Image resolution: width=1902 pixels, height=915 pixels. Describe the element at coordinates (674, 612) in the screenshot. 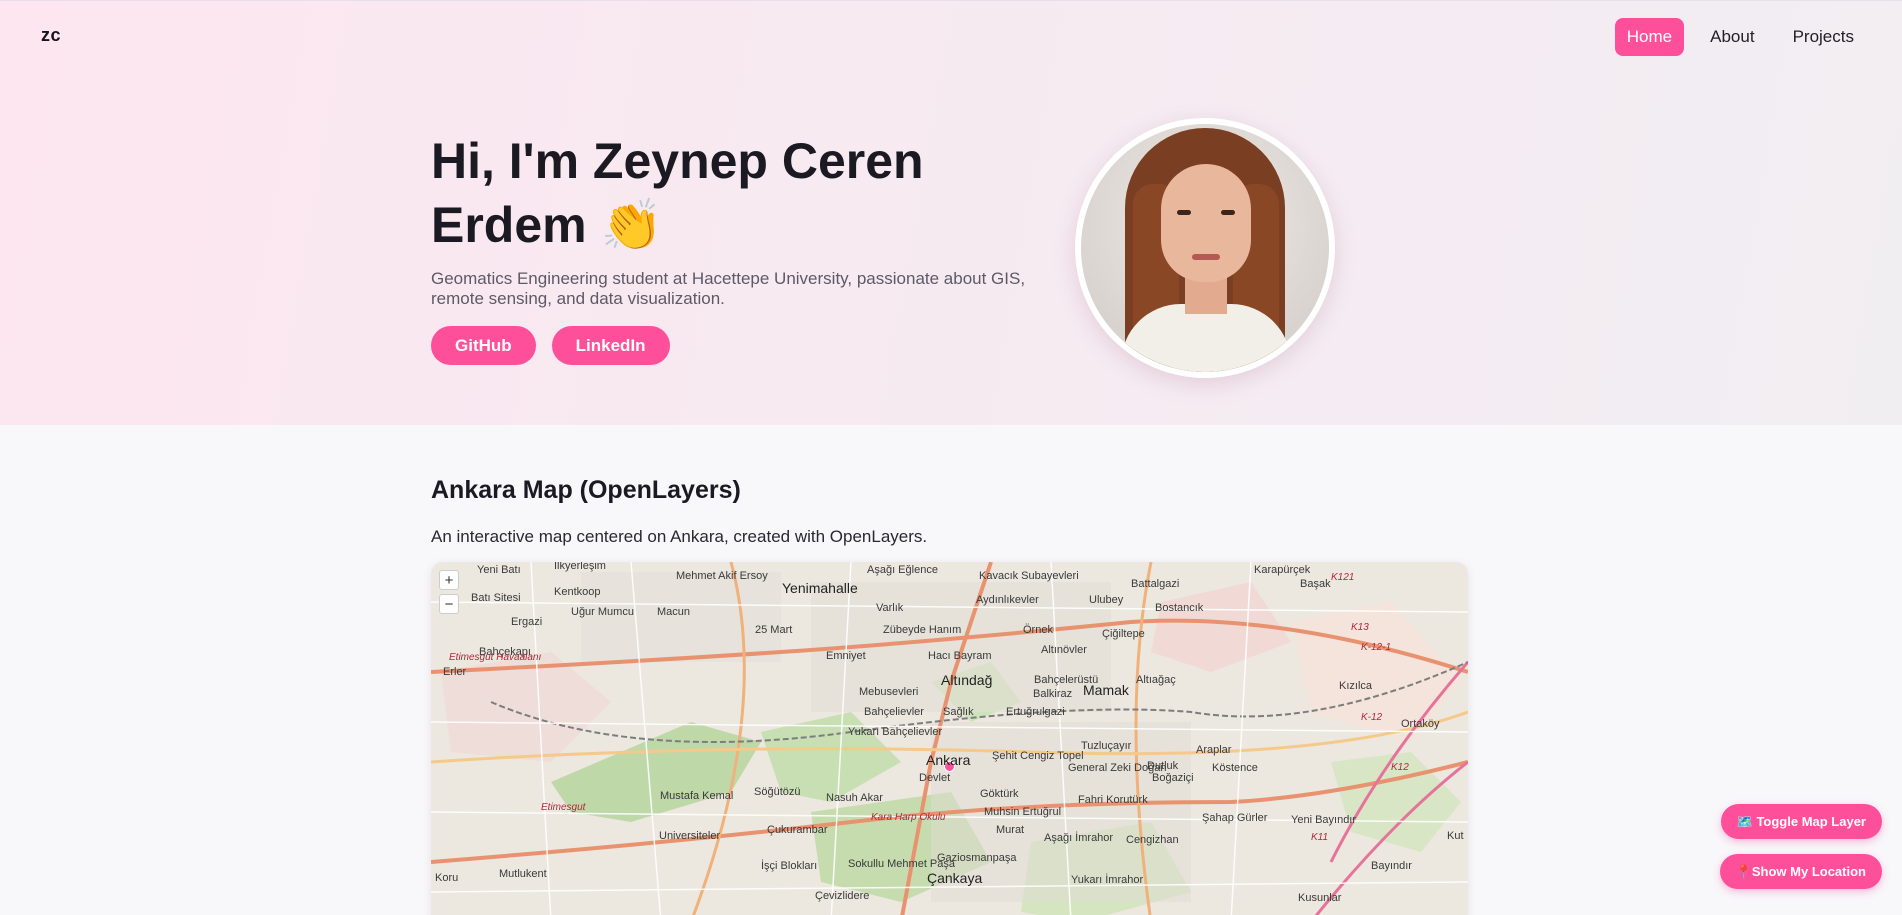

I see `map-place-label: Macun` at that location.